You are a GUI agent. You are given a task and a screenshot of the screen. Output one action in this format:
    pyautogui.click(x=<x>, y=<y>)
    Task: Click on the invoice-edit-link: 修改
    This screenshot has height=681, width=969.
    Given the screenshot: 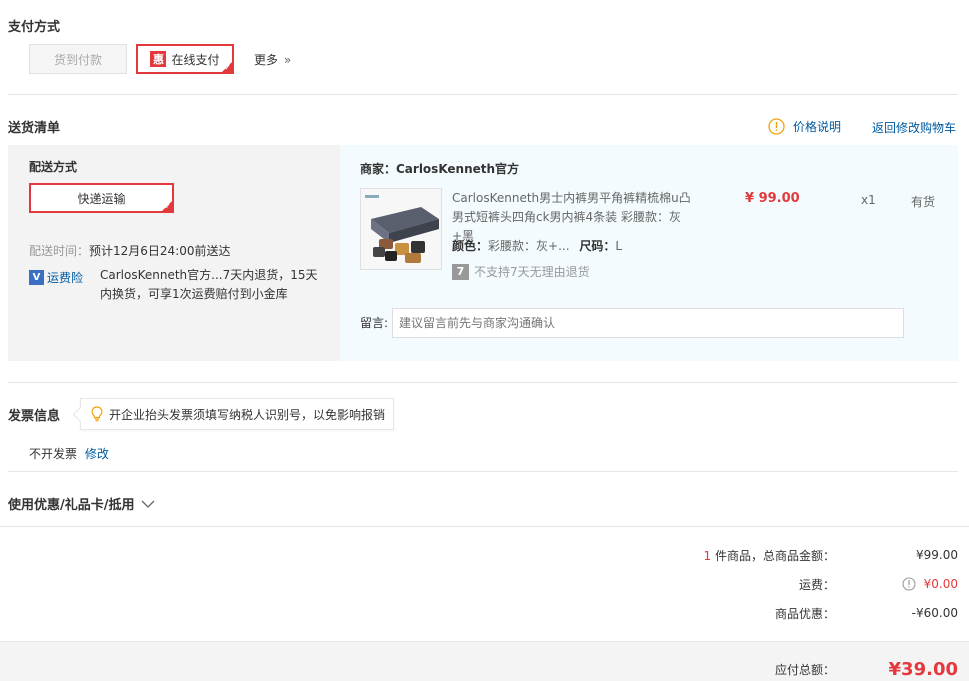 What is the action you would take?
    pyautogui.click(x=97, y=454)
    